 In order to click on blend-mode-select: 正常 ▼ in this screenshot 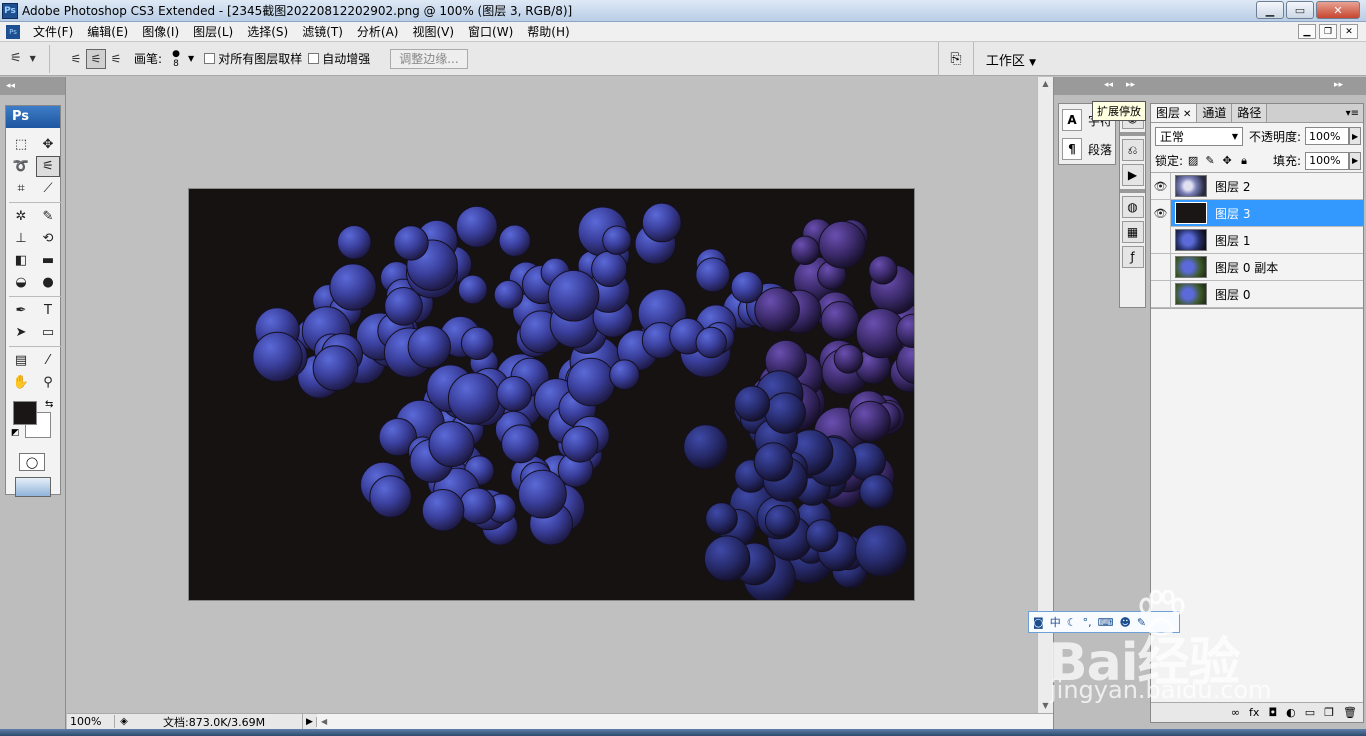, I will do `click(1199, 136)`.